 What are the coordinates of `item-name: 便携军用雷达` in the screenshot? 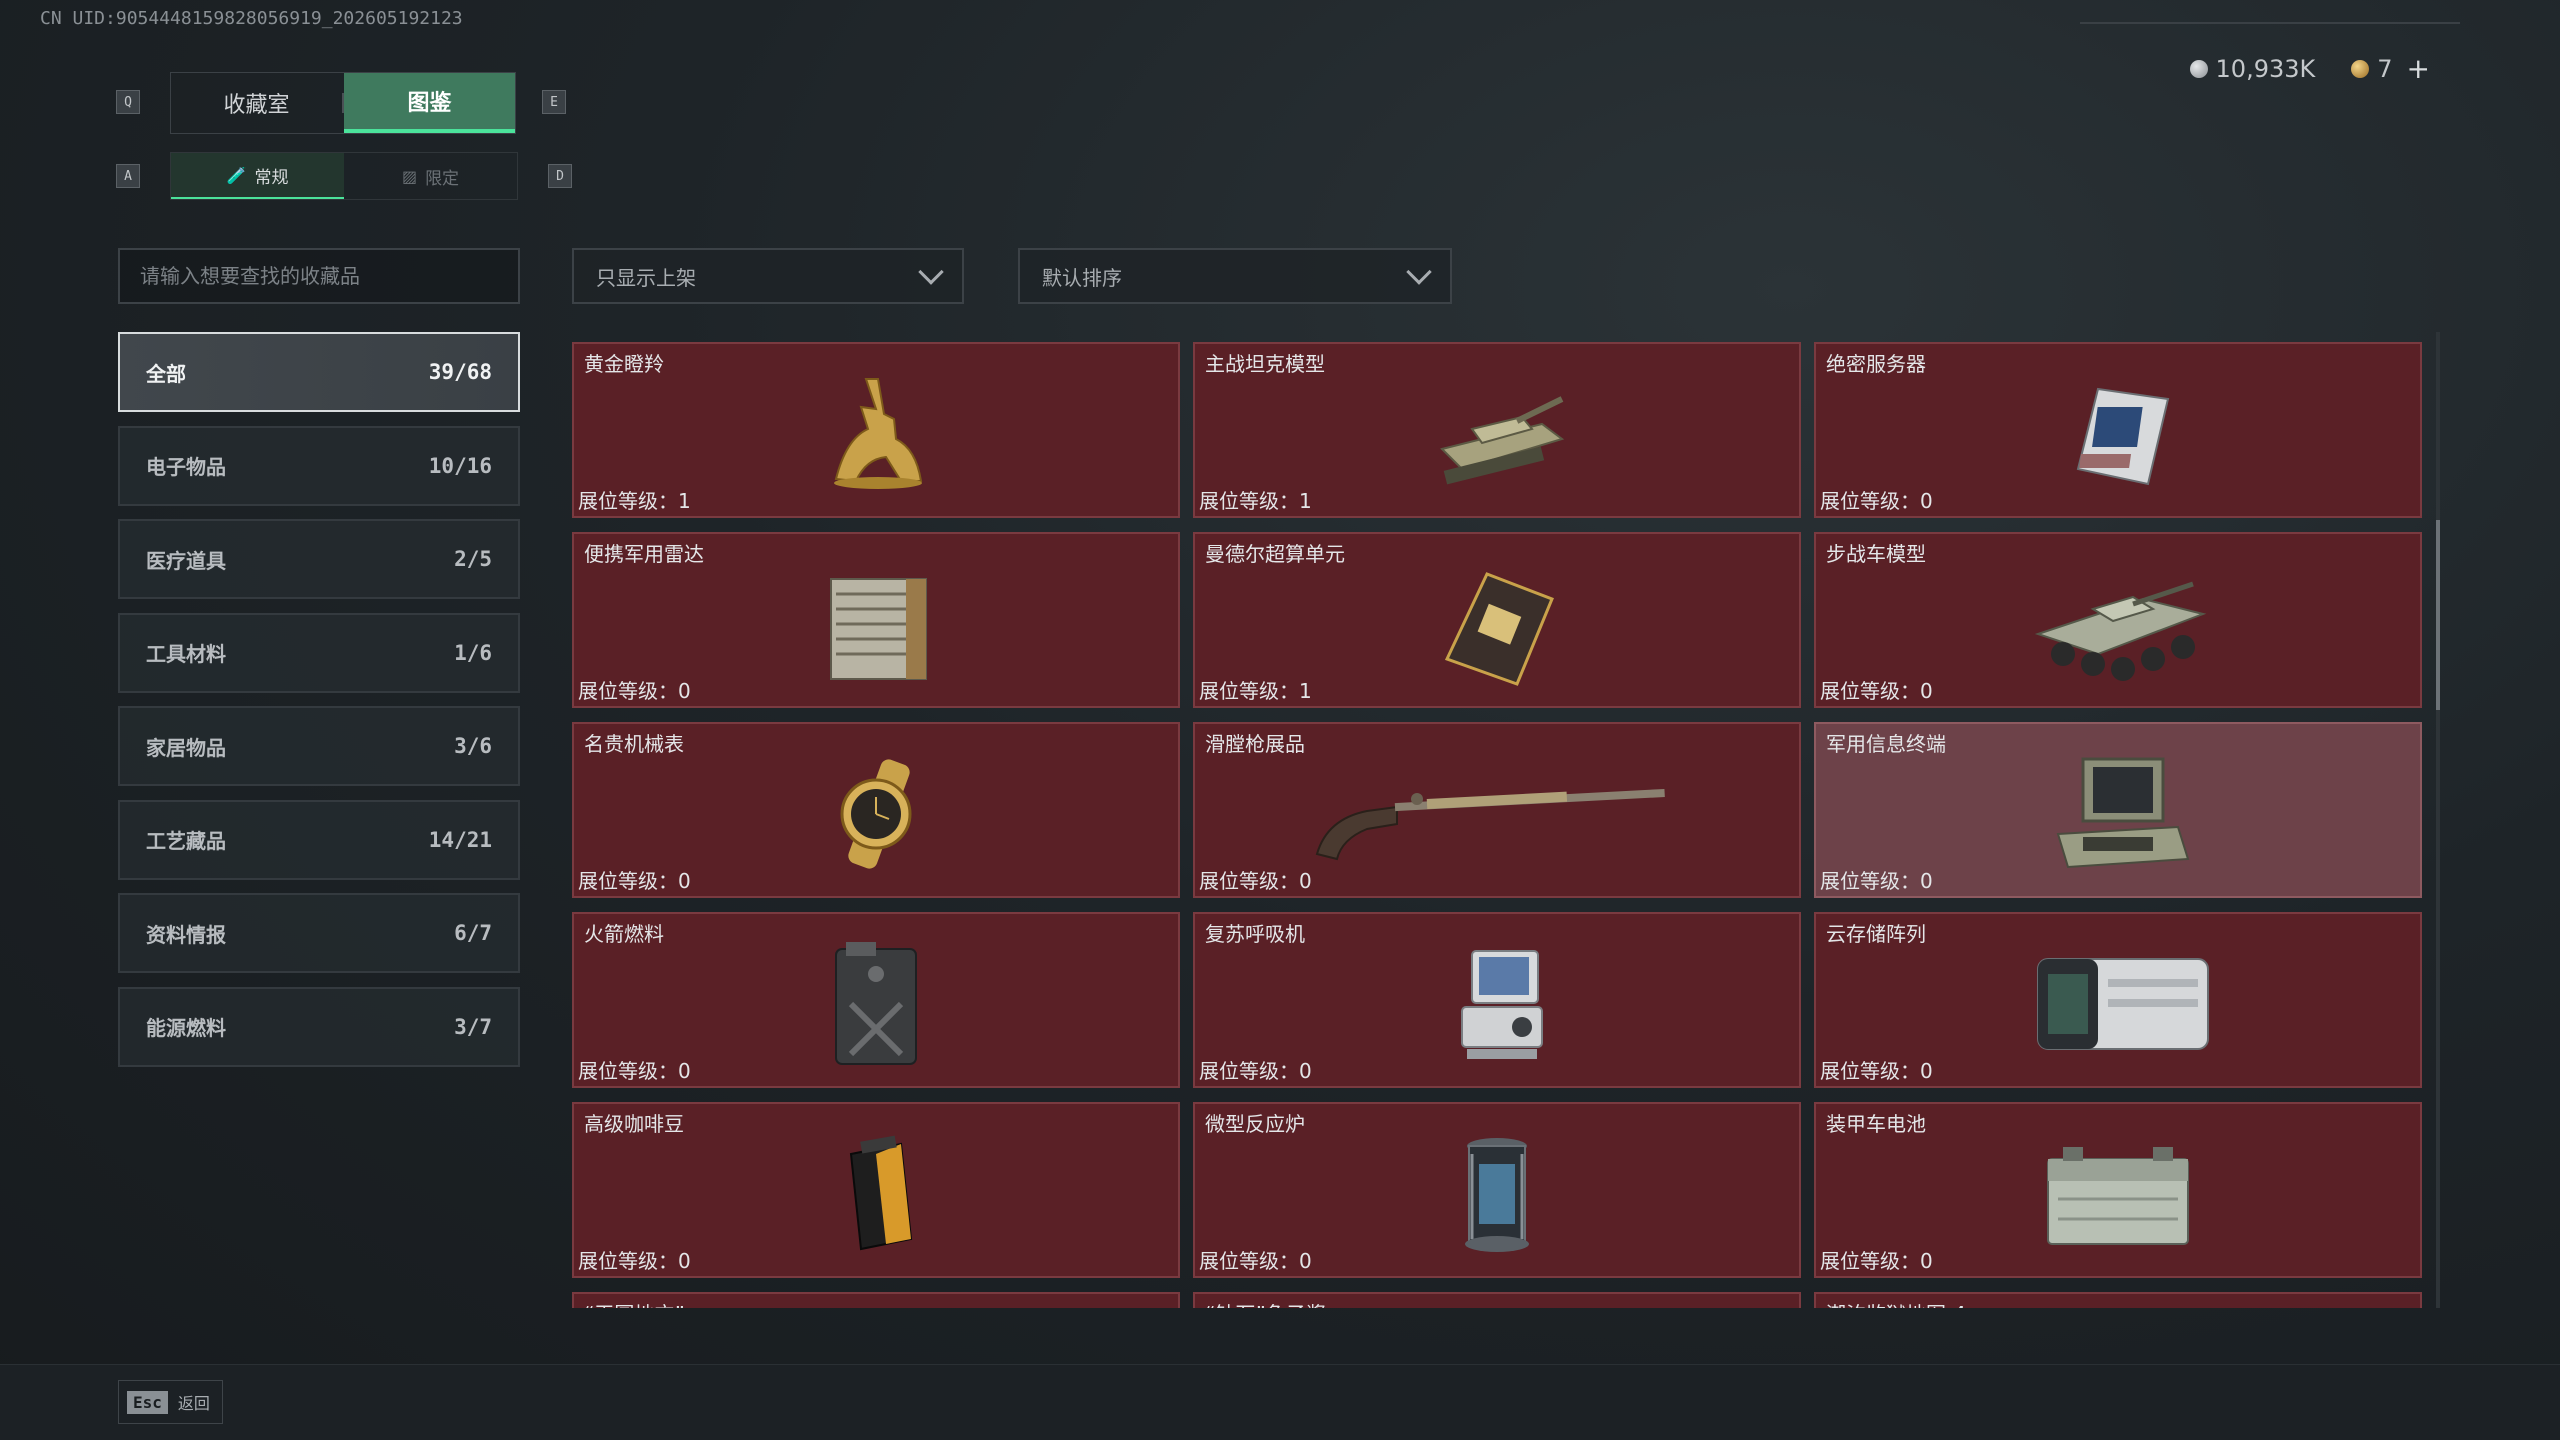 It's located at (644, 554).